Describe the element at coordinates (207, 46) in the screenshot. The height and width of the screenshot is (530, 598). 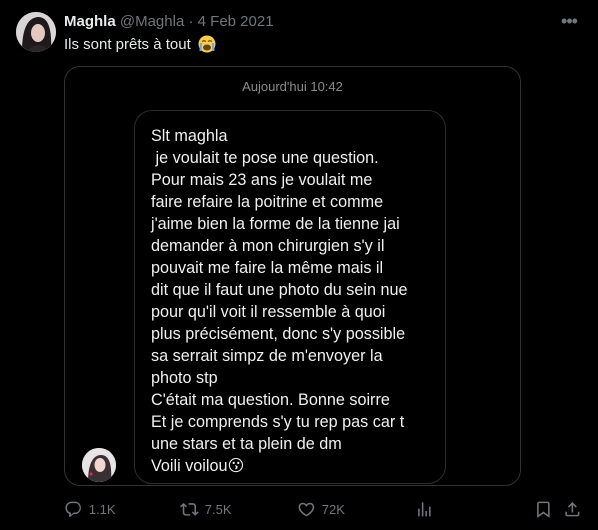
I see `loudly-crying-face-icon` at that location.